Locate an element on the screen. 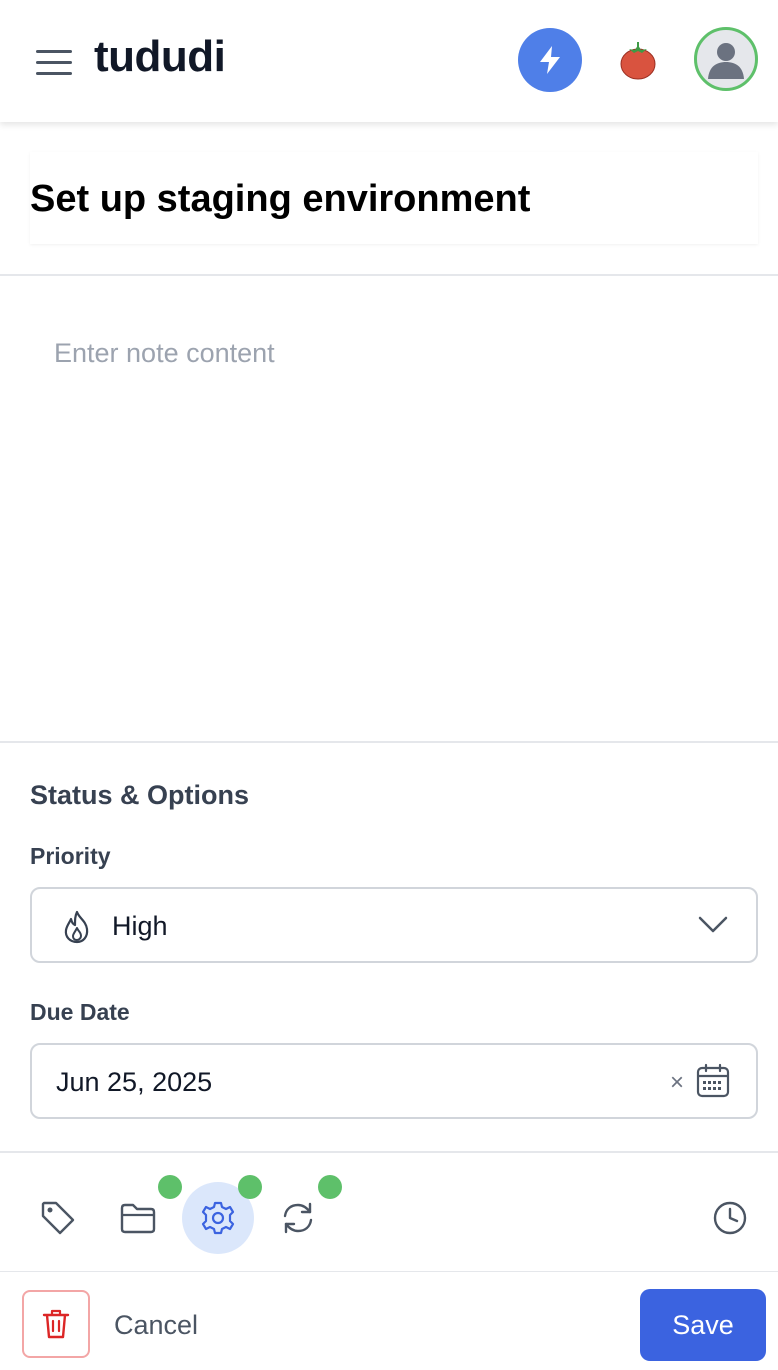  tag-icon is located at coordinates (58, 1218).